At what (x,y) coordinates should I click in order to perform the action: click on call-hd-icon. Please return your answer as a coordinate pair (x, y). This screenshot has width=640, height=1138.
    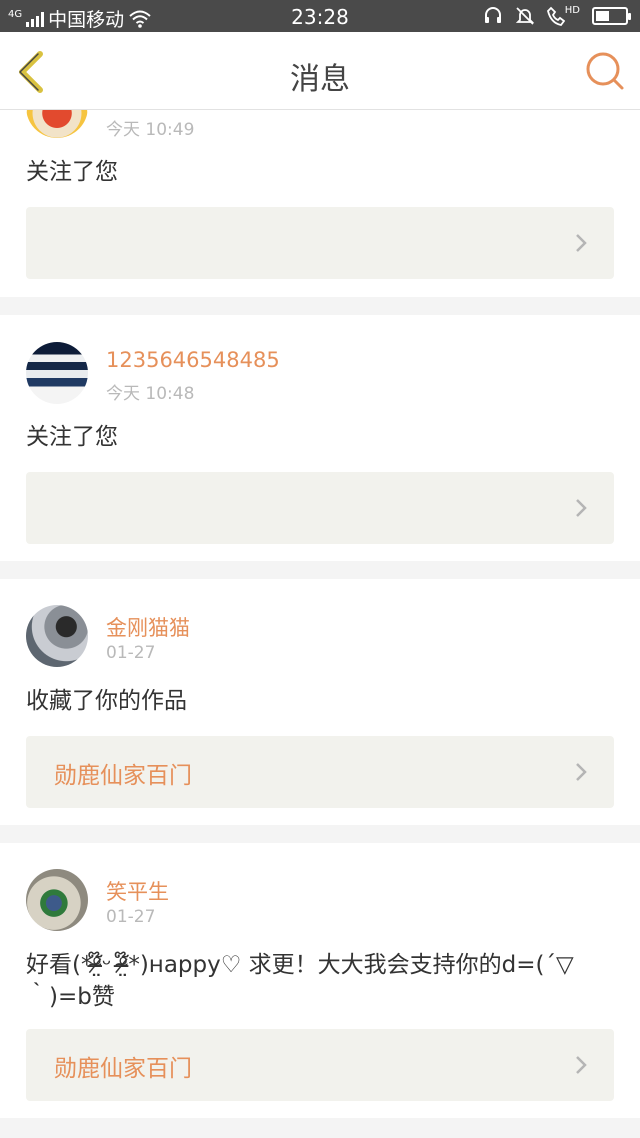
    Looking at the image, I should click on (555, 16).